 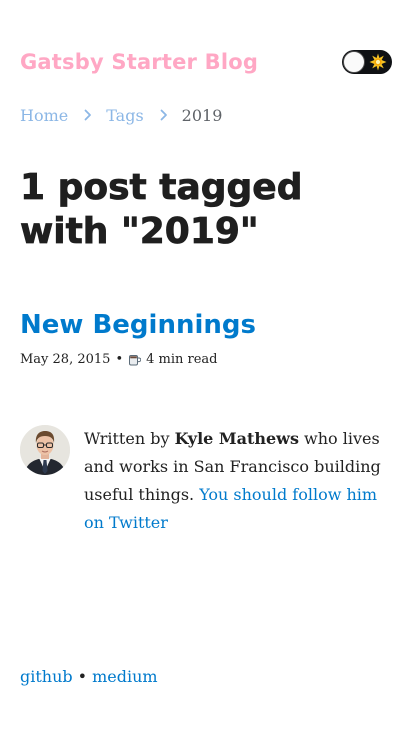 What do you see at coordinates (161, 210) in the screenshot?
I see `page-title: 1 post tagged with "2019"` at bounding box center [161, 210].